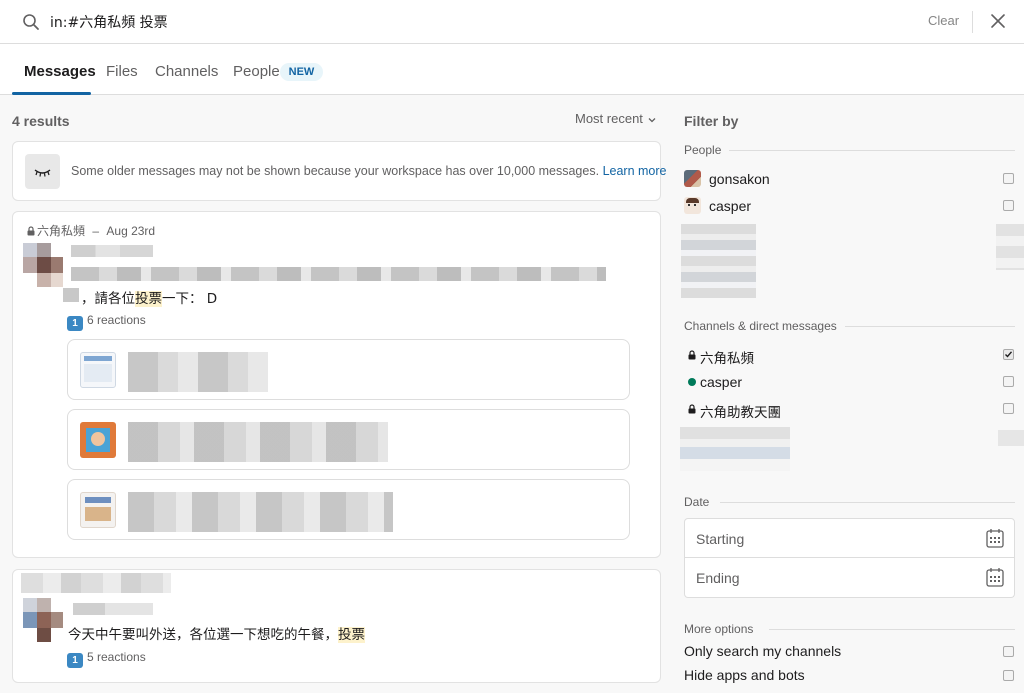 The height and width of the screenshot is (693, 1024). What do you see at coordinates (727, 359) in the screenshot?
I see `filter-channel-label: 六角私頻` at bounding box center [727, 359].